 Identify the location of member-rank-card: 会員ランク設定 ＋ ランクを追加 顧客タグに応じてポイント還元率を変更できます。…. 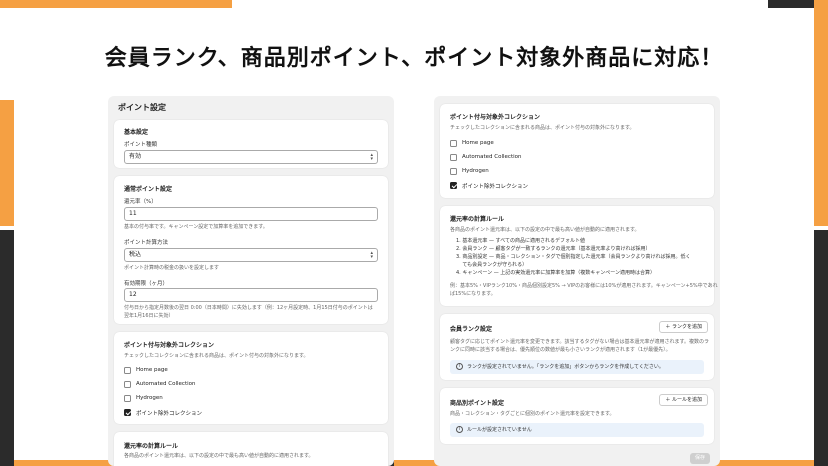
(577, 347).